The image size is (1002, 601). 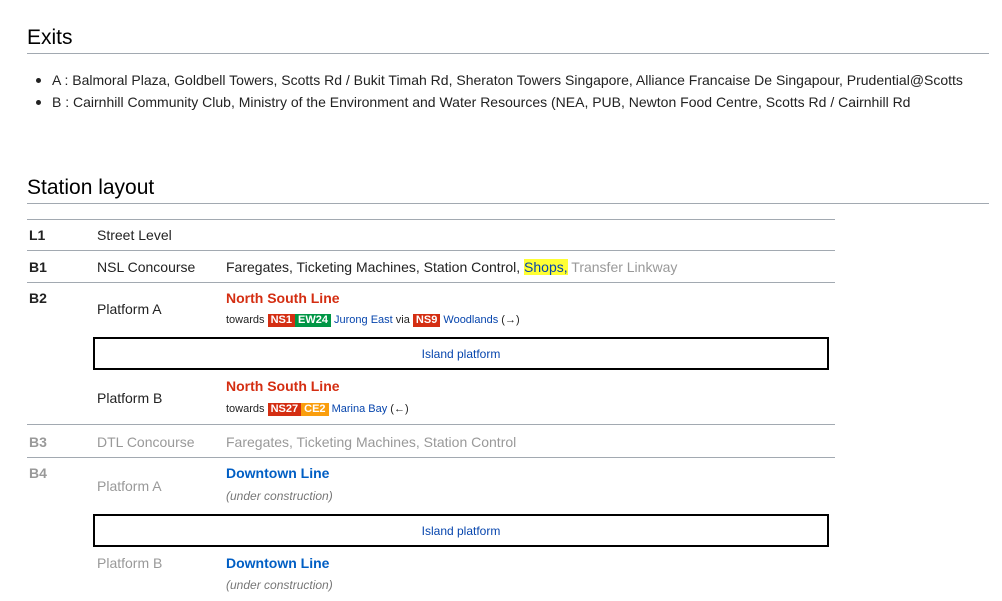 What do you see at coordinates (510, 320) in the screenshot?
I see `direction-arrow-right: (→)` at bounding box center [510, 320].